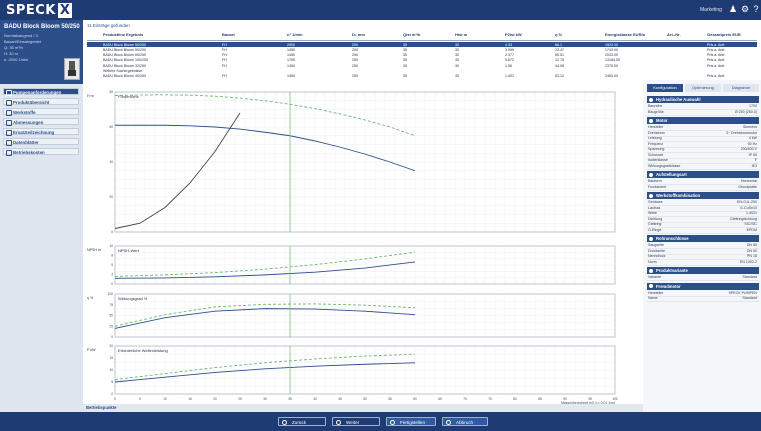 The height and width of the screenshot is (431, 761). Describe the element at coordinates (742, 292) in the screenshot. I see `property-value: SPECK PUMPEN` at that location.